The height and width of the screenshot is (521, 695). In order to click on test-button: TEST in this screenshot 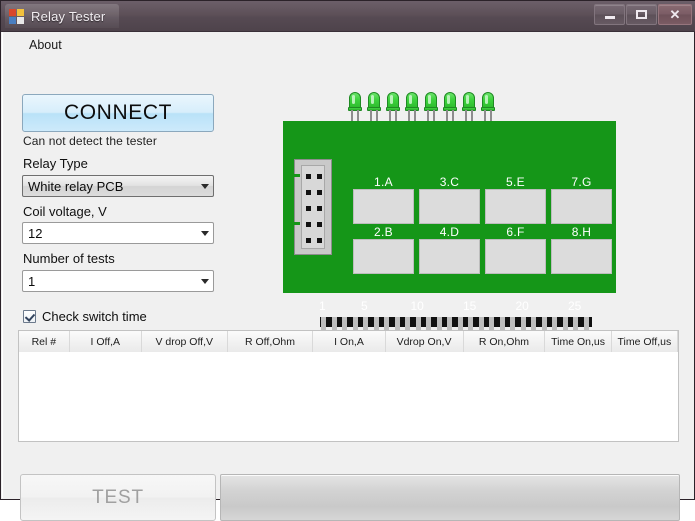, I will do `click(118, 497)`.